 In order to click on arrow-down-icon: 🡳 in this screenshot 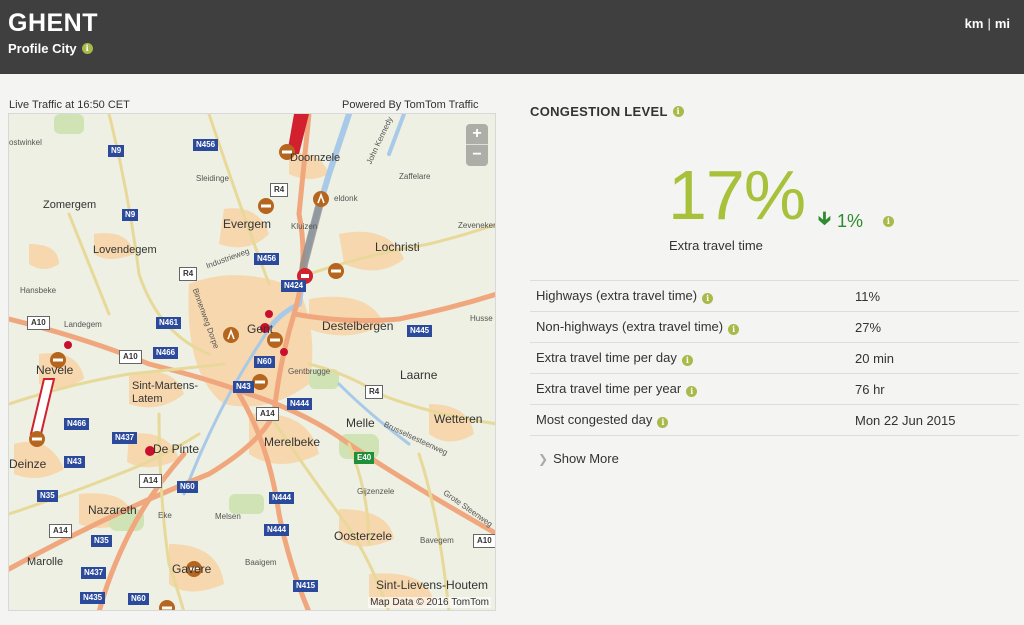, I will do `click(824, 218)`.